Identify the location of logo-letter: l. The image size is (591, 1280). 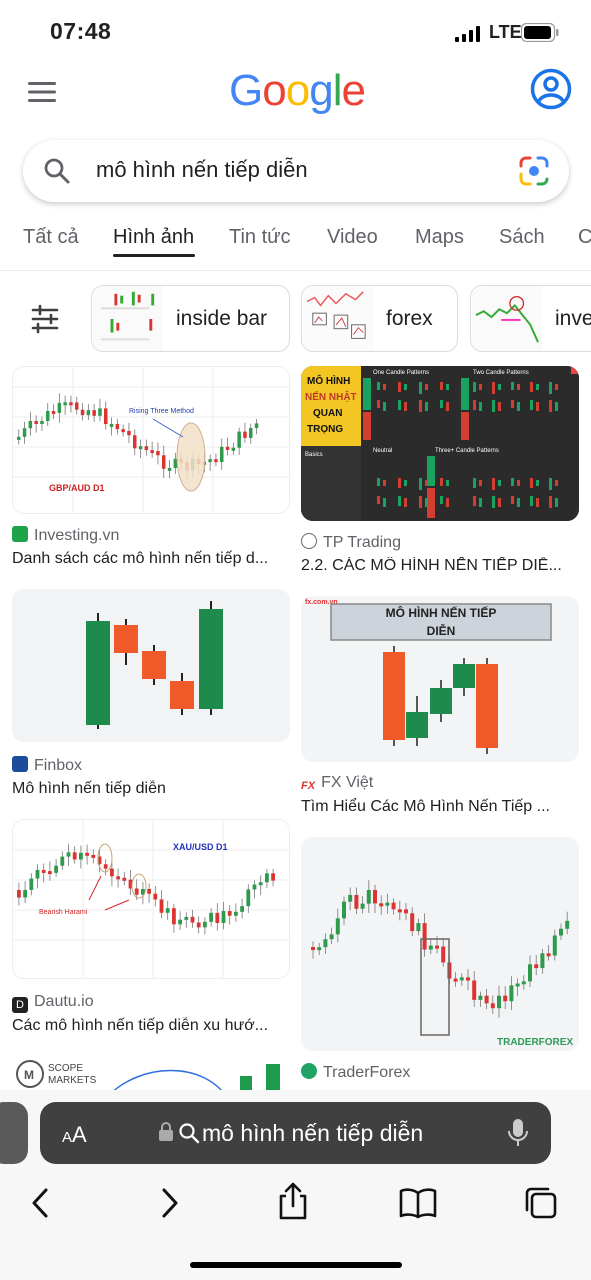
(337, 90).